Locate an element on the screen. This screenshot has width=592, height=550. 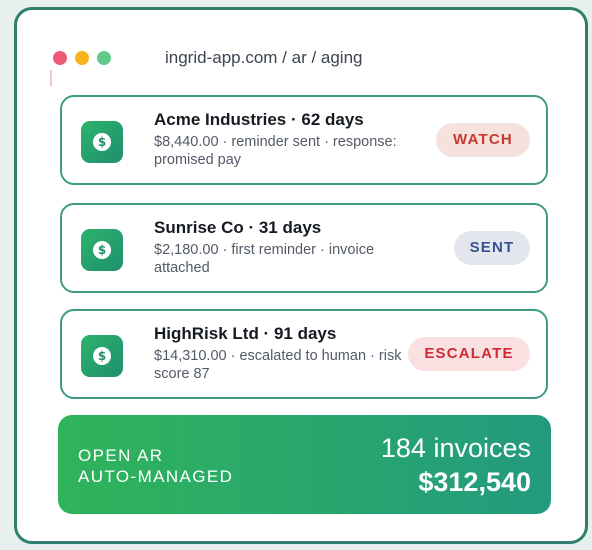
invoice-title: Acme Industries · 62 days is located at coordinates (259, 119).